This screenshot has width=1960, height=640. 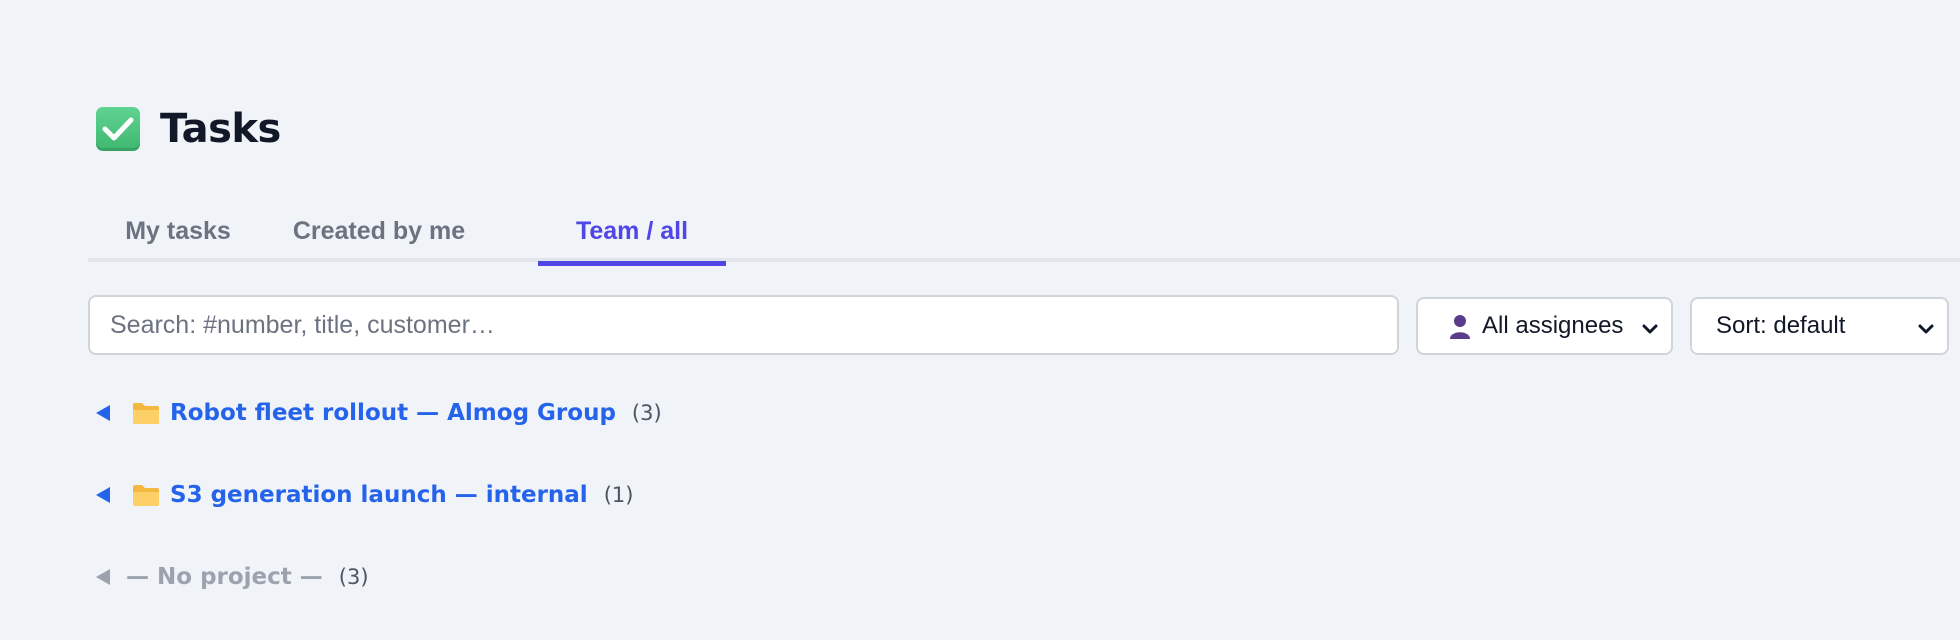 What do you see at coordinates (743, 325) in the screenshot?
I see `search-input` at bounding box center [743, 325].